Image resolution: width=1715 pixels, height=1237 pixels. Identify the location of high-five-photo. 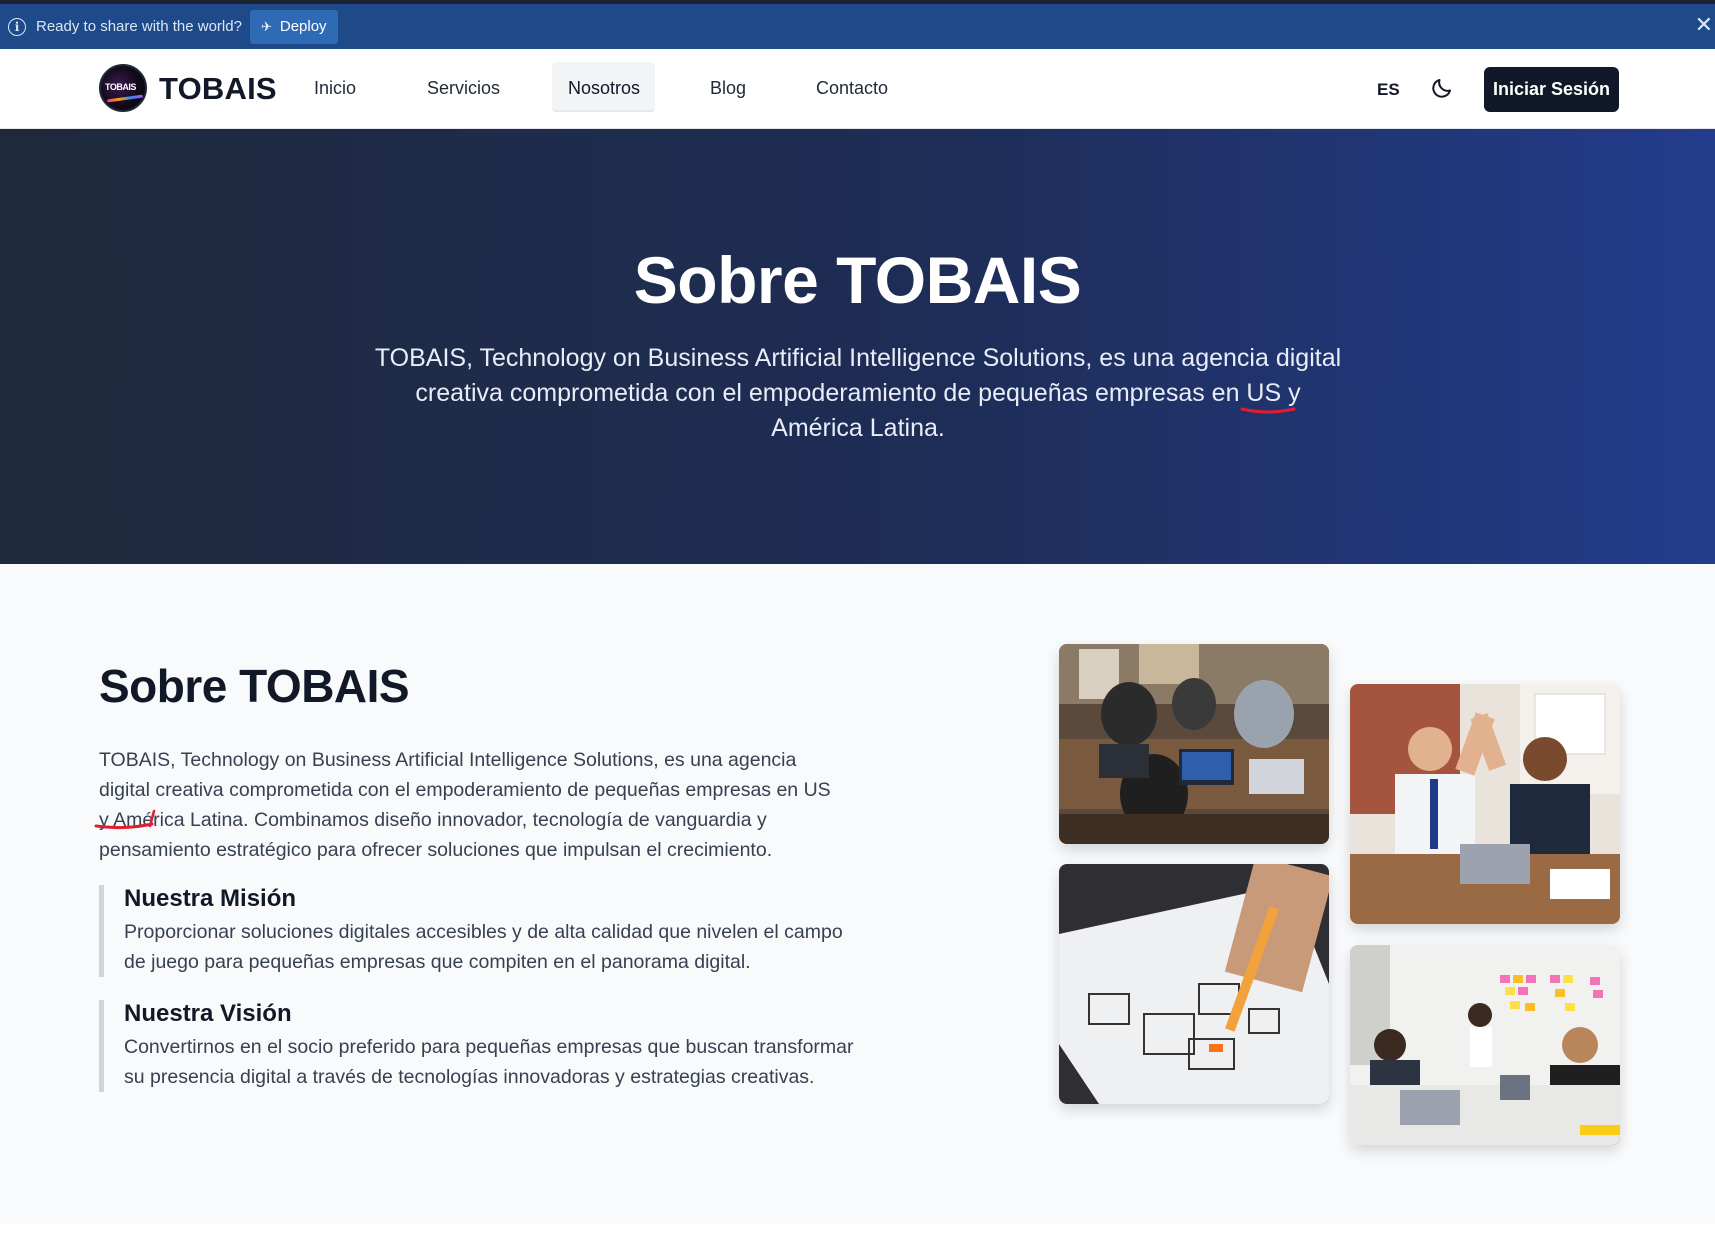
(1485, 804).